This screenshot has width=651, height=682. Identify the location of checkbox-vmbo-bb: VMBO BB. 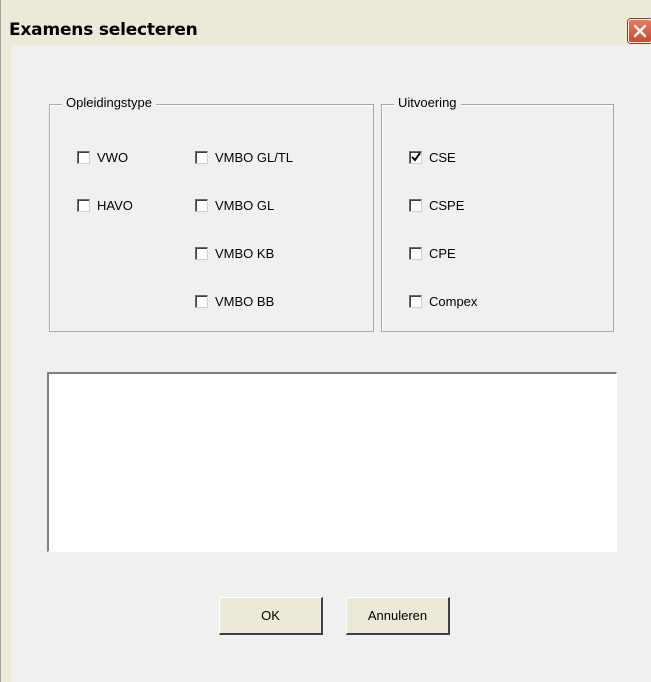
(234, 301).